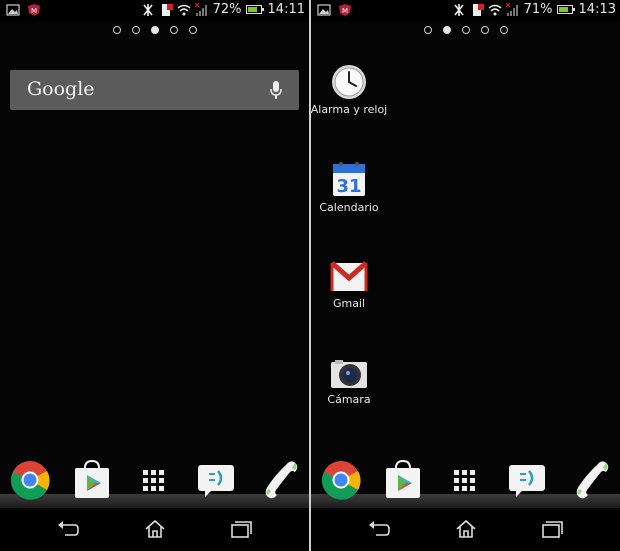 This screenshot has width=620, height=551. Describe the element at coordinates (538, 9) in the screenshot. I see `battery-percent: 71%` at that location.